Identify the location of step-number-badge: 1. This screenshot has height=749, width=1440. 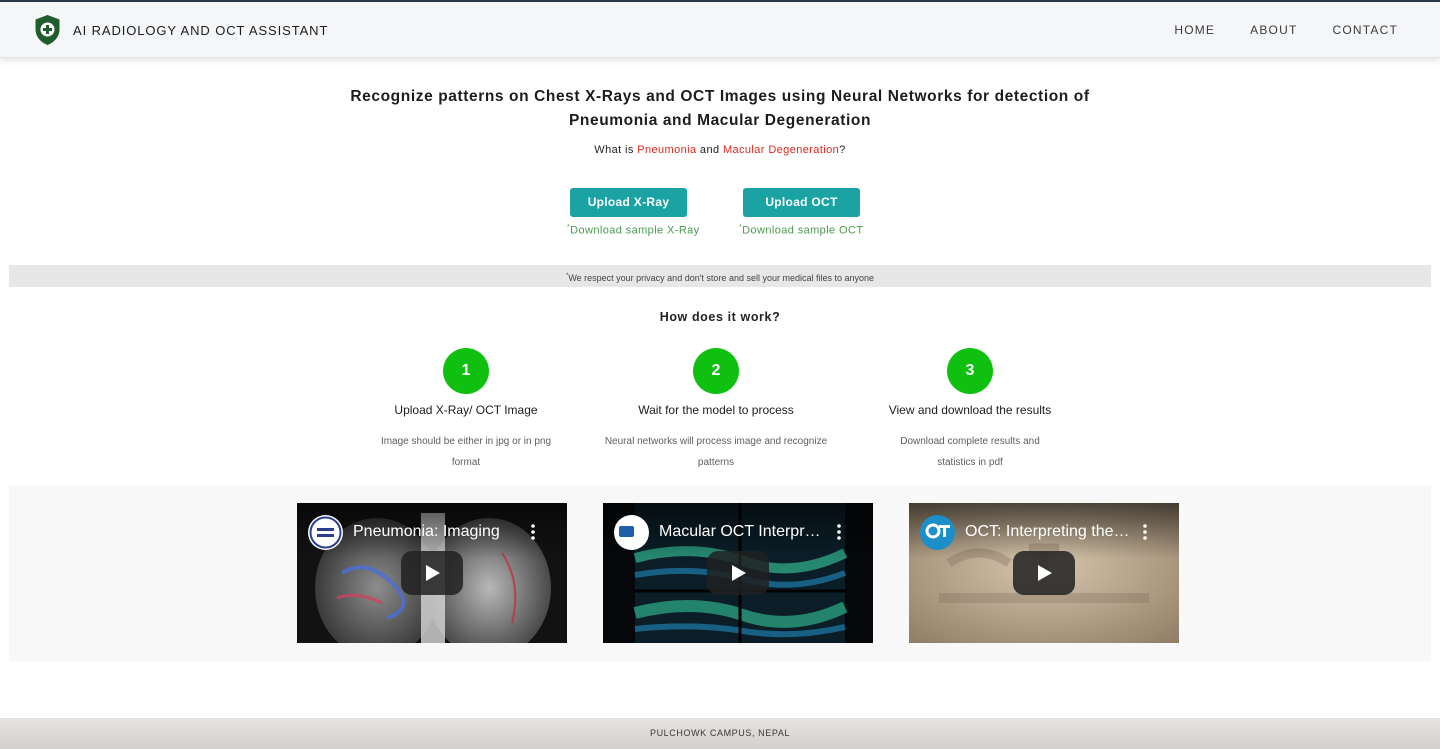
(466, 371).